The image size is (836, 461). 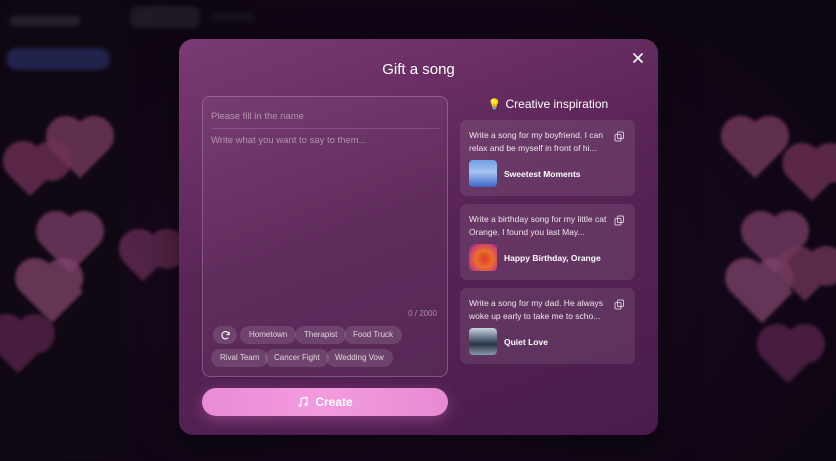 I want to click on inspiration-title: 💡 Creative inspiration, so click(x=548, y=104).